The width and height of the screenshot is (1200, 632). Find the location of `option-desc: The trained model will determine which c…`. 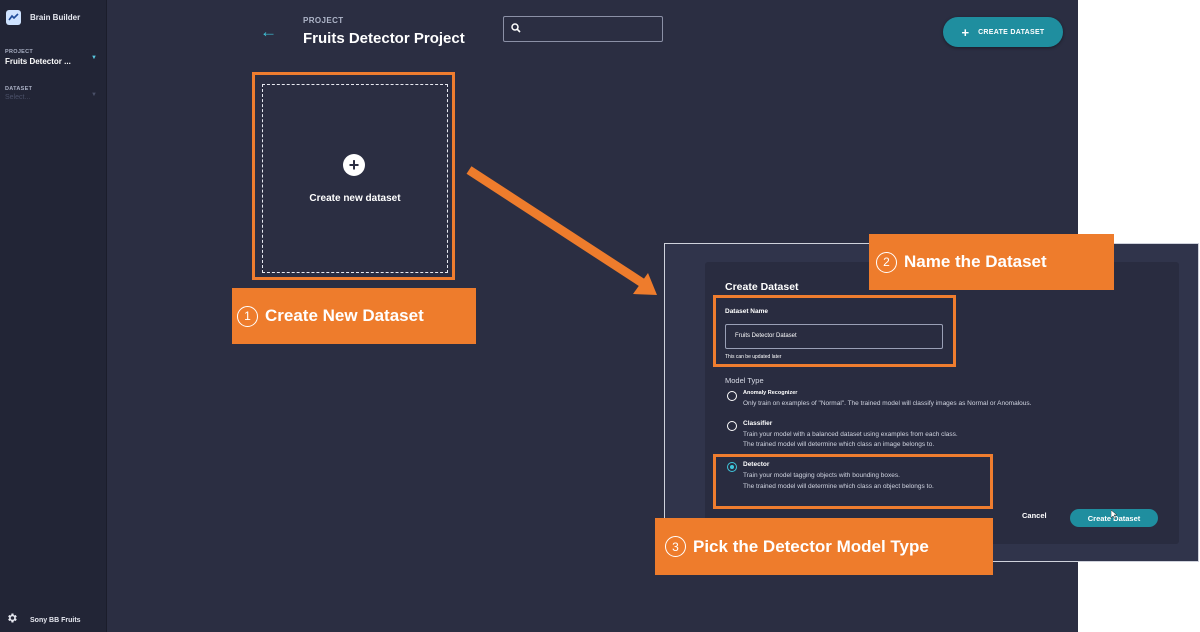

option-desc: The trained model will determine which c… is located at coordinates (839, 444).